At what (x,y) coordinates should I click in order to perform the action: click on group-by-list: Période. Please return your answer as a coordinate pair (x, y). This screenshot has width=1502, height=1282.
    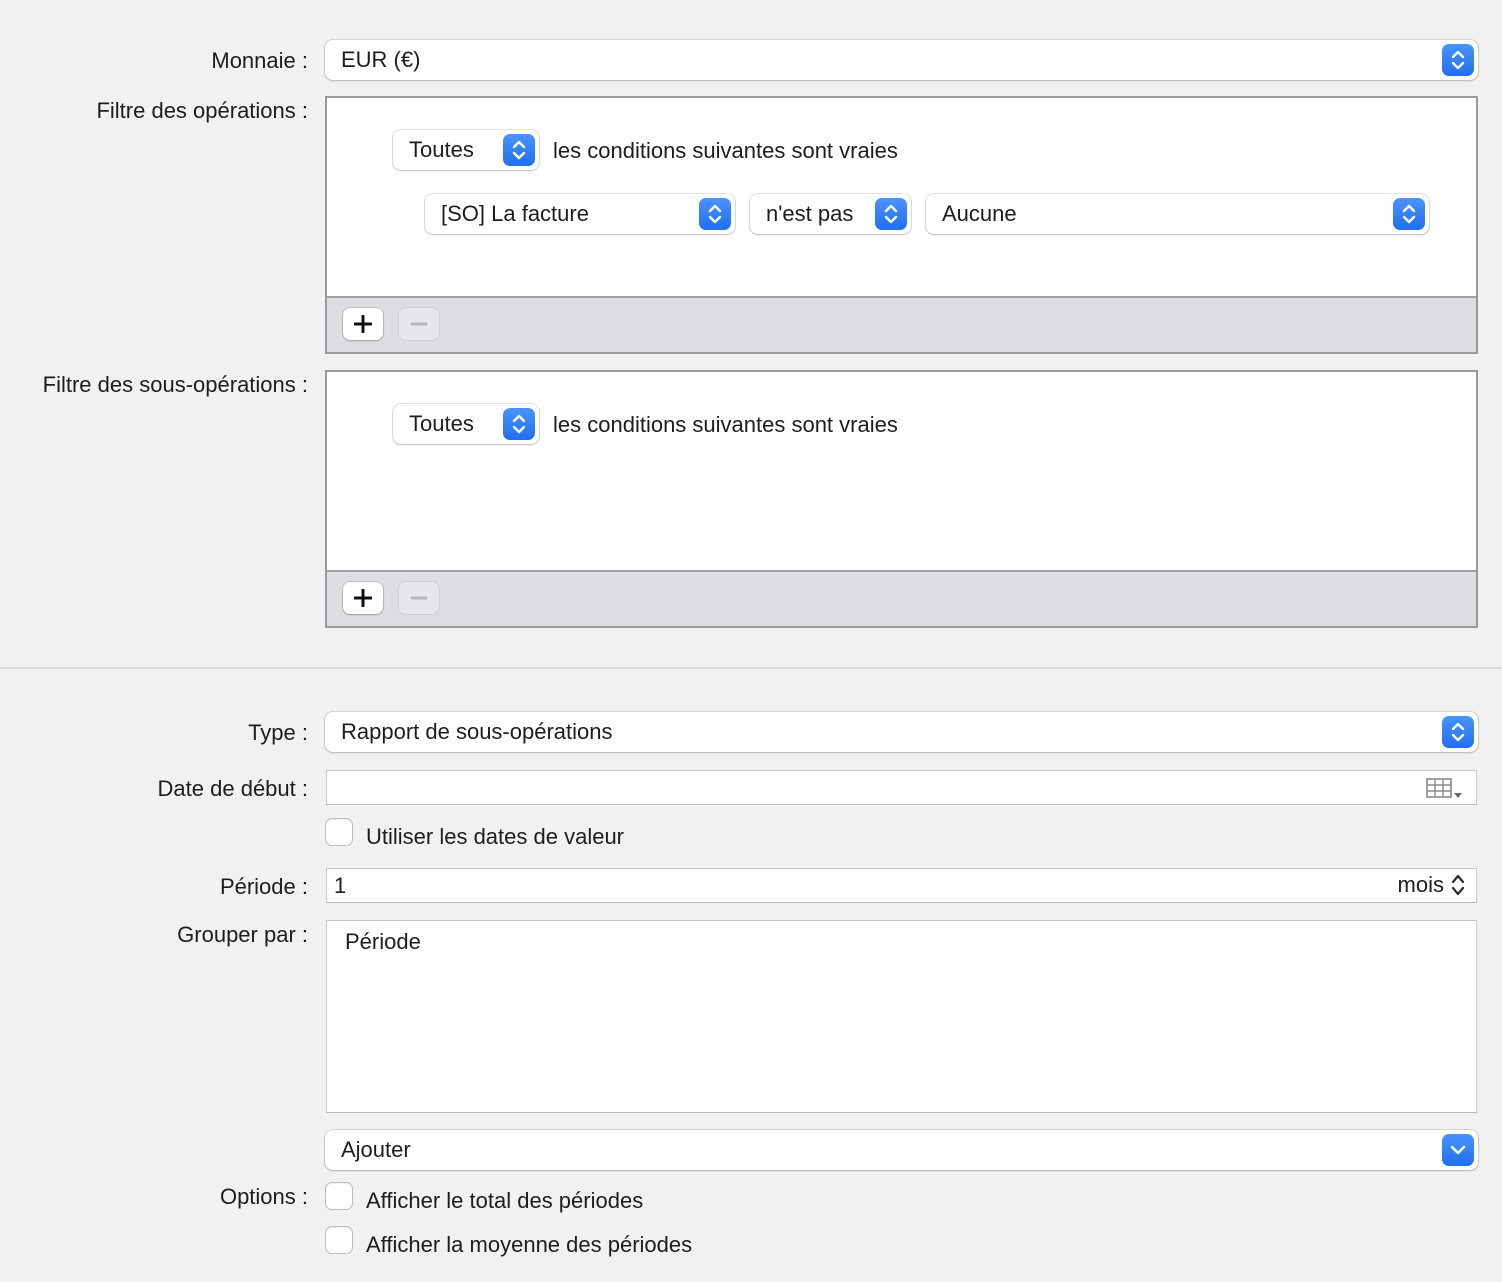
    Looking at the image, I should click on (901, 1016).